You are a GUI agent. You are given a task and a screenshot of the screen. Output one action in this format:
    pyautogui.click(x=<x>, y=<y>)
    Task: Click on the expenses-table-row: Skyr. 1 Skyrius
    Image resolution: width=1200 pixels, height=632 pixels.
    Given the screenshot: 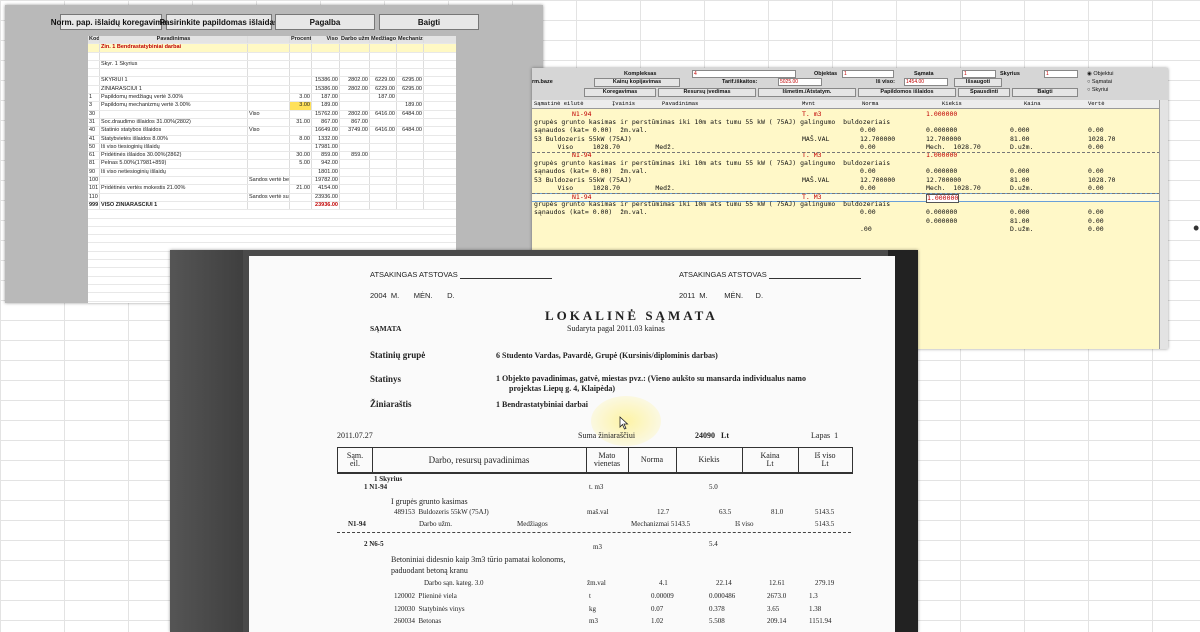 What is the action you would take?
    pyautogui.click(x=272, y=65)
    